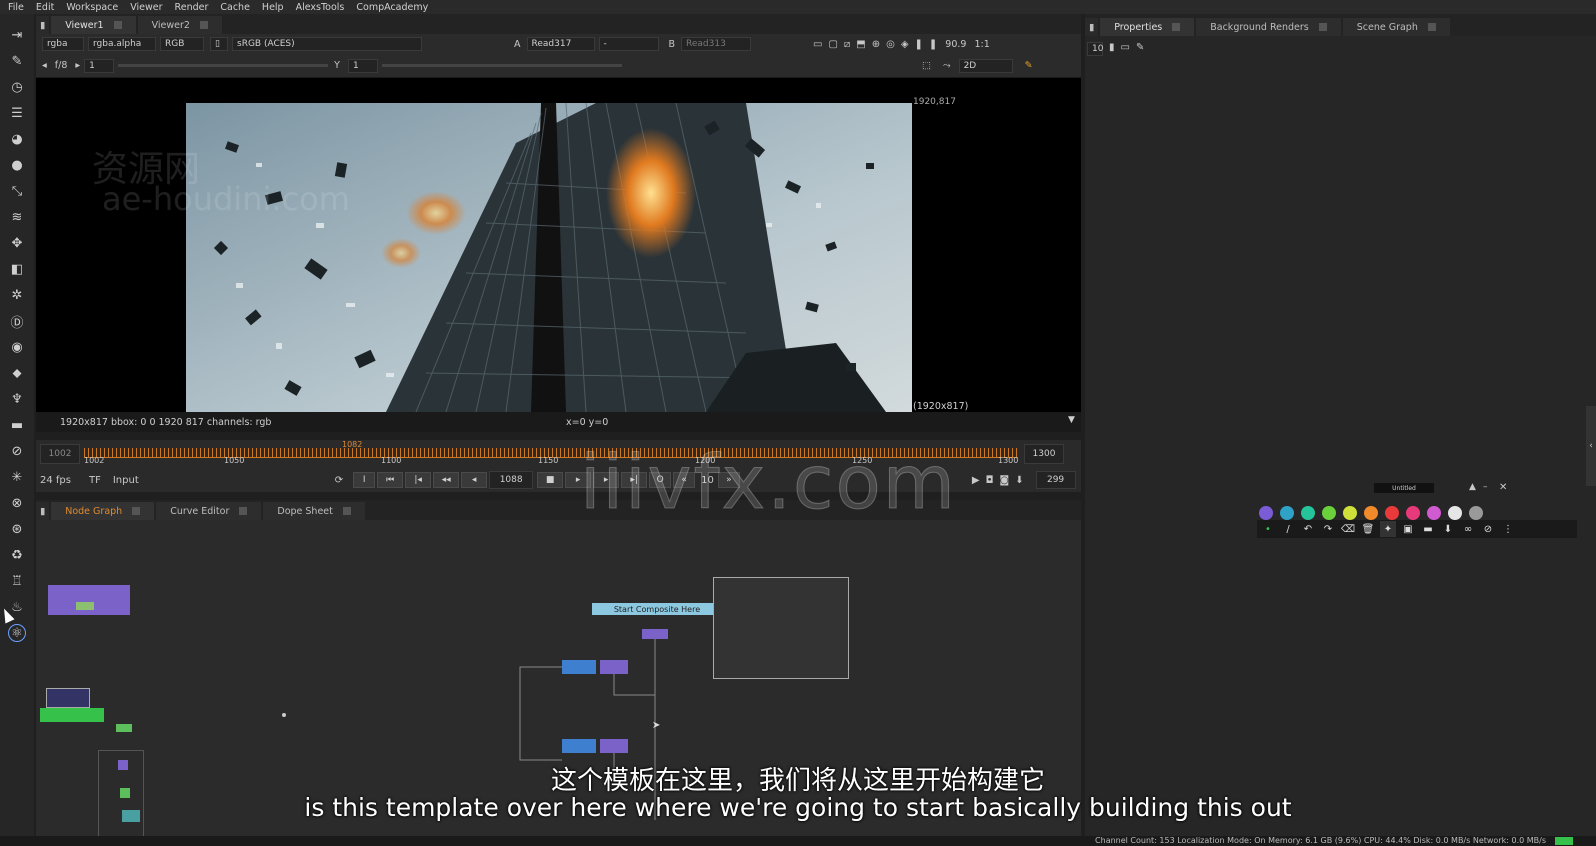 This screenshot has width=1596, height=846. I want to click on display-mode-dropdown: RGB, so click(182, 44).